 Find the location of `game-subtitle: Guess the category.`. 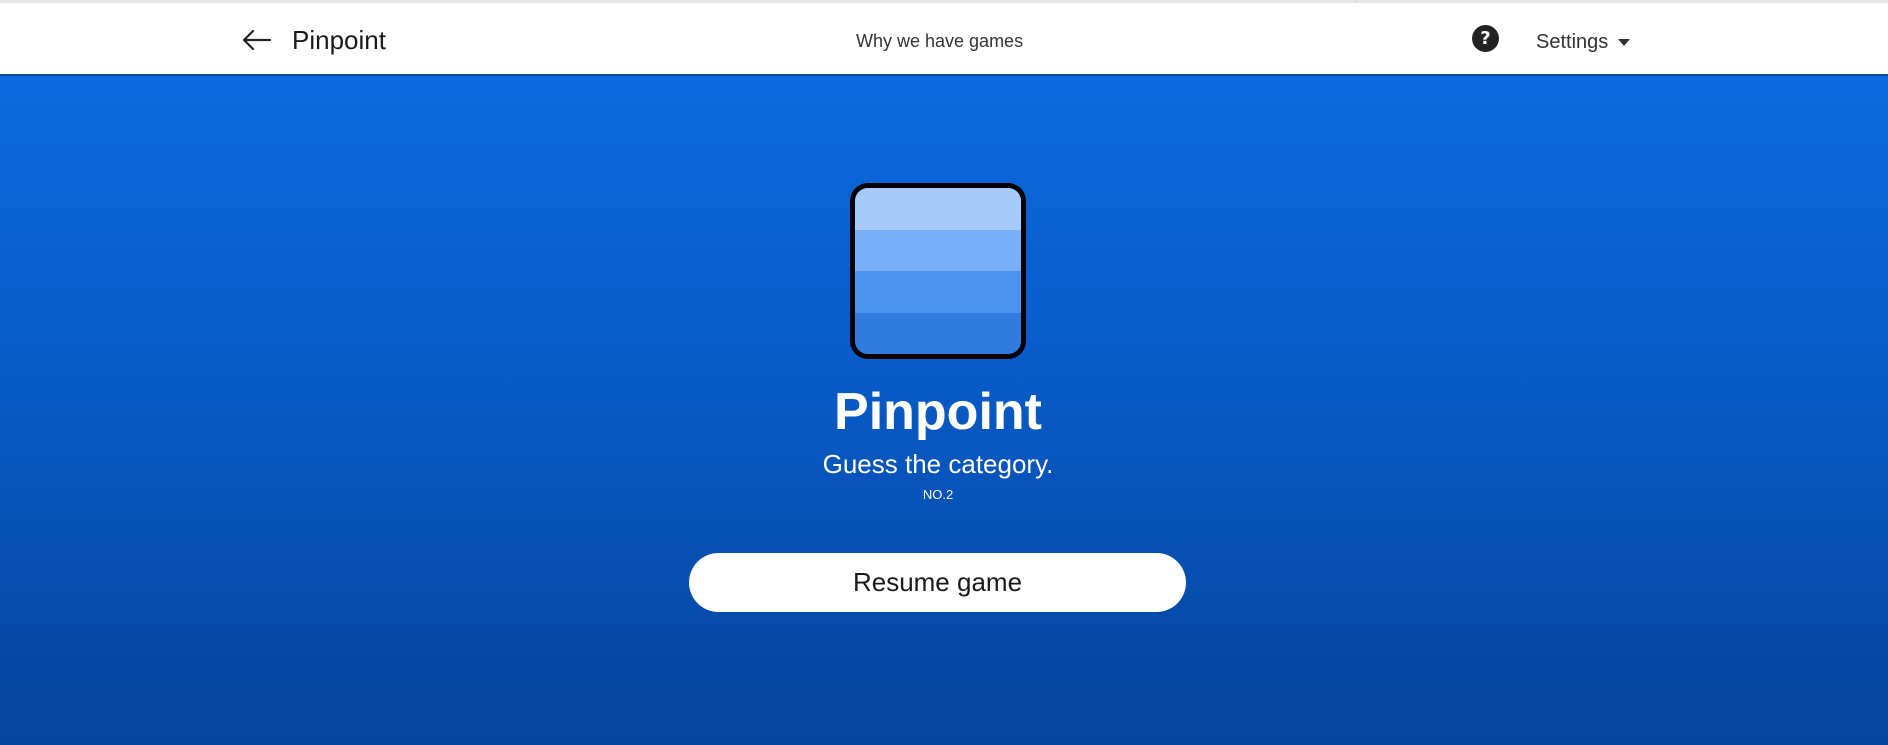

game-subtitle: Guess the category. is located at coordinates (938, 464).